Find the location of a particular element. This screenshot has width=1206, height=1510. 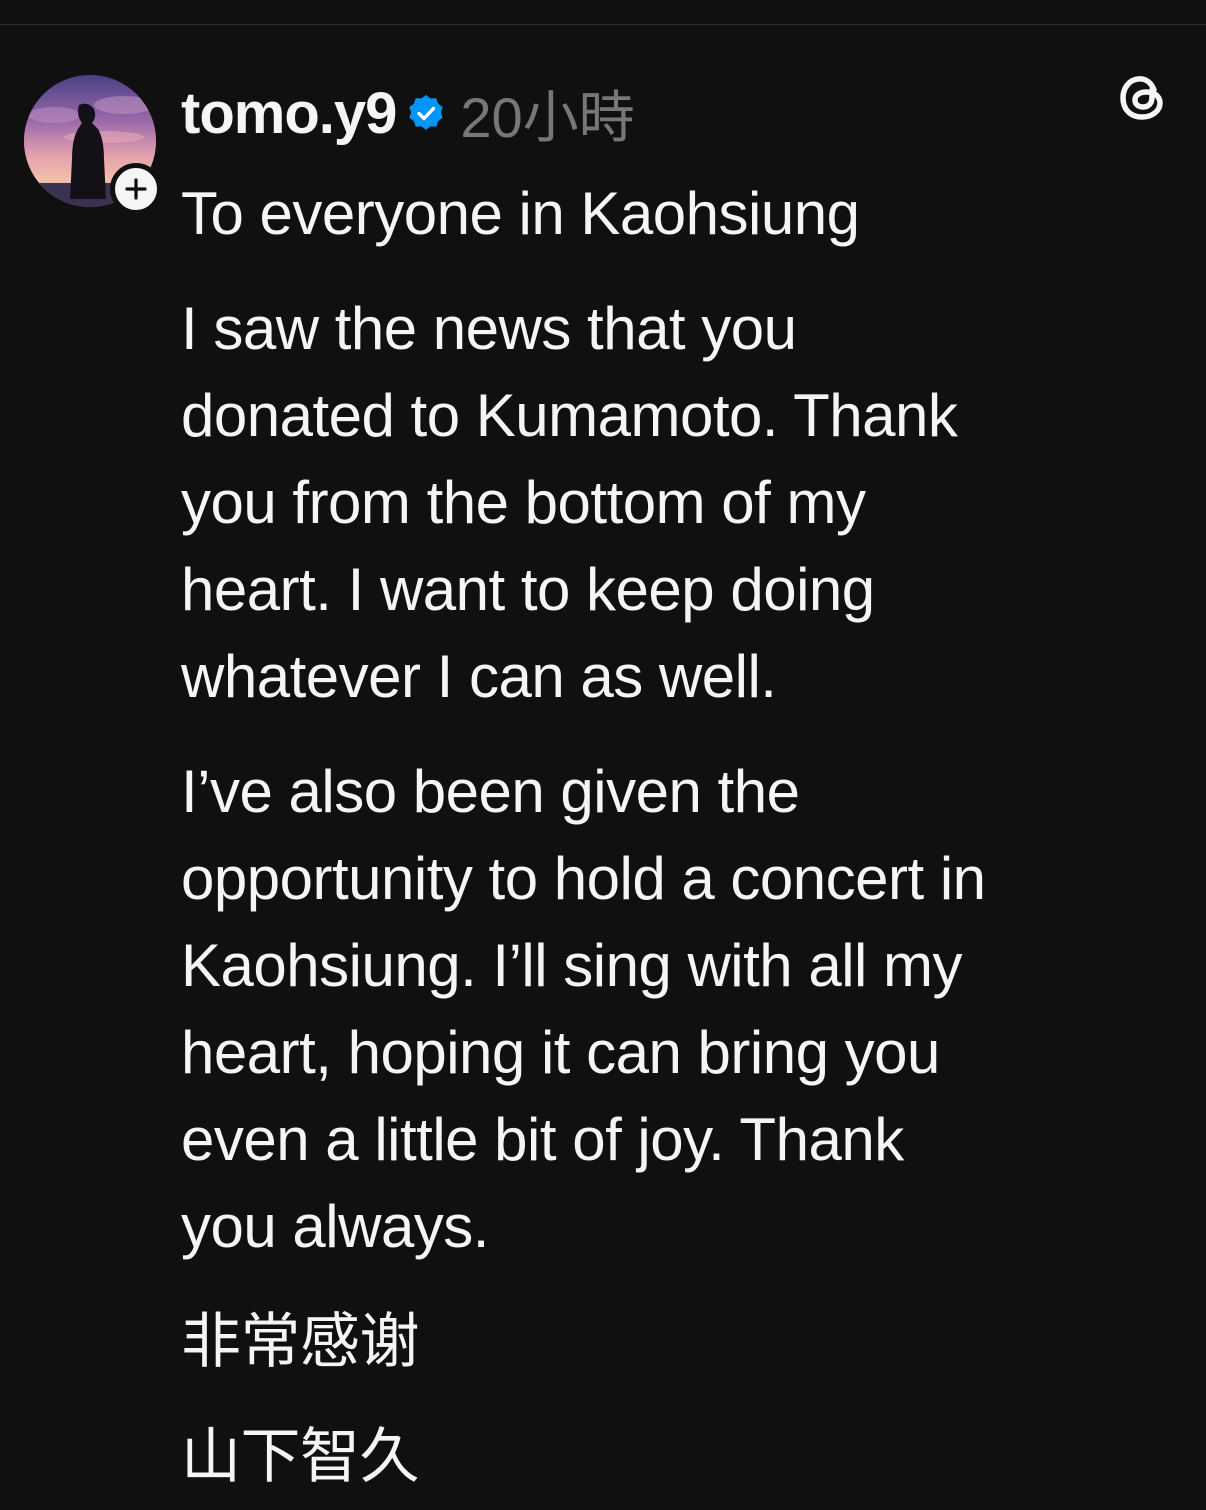

post-text-line: whatever I can as well. is located at coordinates (479, 676).